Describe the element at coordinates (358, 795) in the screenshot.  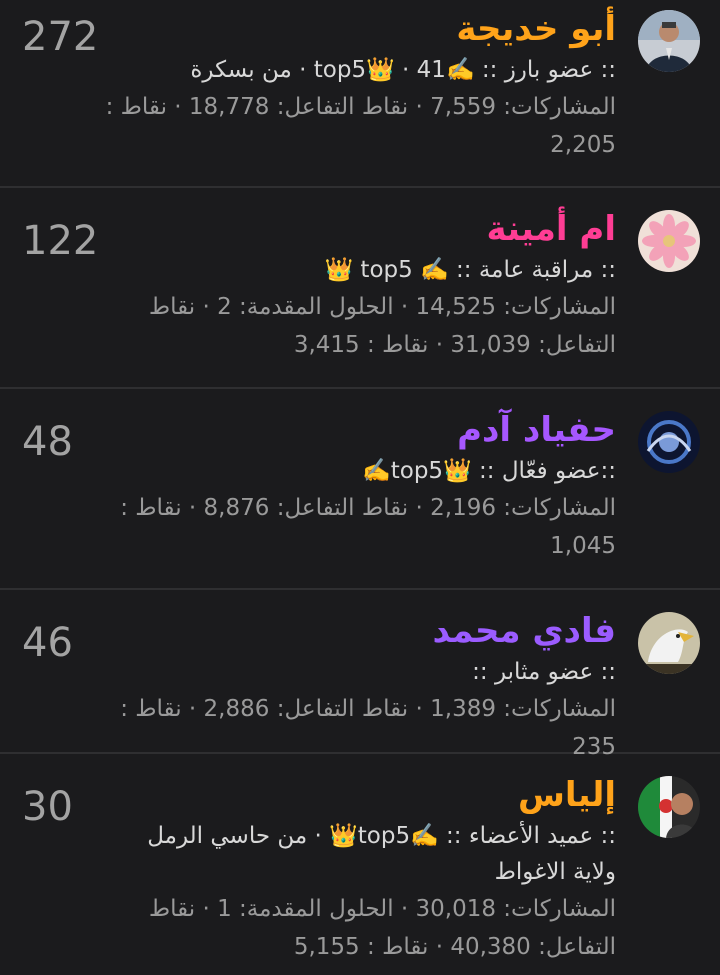
I see `member-name: إلياس` at that location.